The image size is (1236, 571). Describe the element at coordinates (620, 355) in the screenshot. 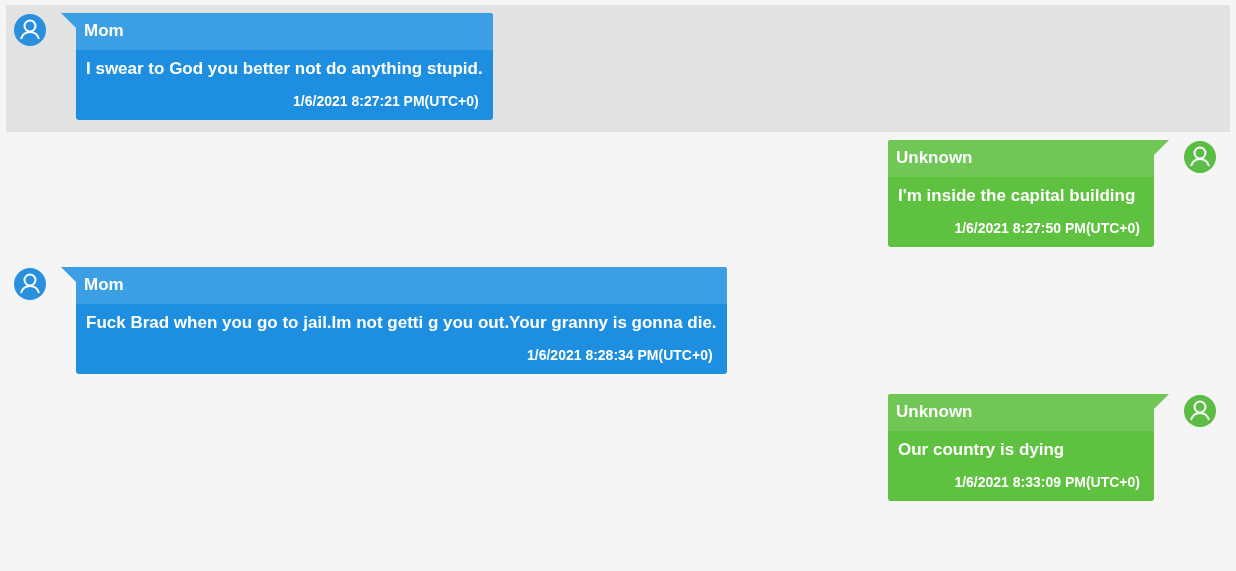

I see `message-timestamp: 1/6/2021 8:28:34 PM(UTC+0)` at that location.